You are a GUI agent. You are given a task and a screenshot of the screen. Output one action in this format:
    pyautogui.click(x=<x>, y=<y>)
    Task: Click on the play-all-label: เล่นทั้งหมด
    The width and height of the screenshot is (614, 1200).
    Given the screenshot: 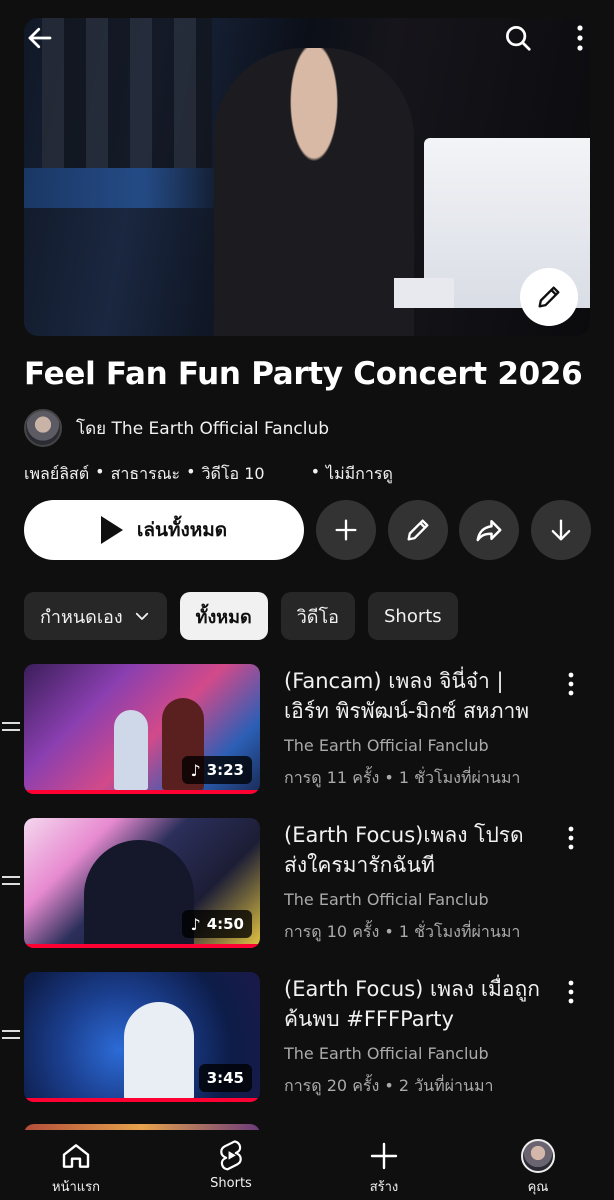 What is the action you would take?
    pyautogui.click(x=182, y=530)
    